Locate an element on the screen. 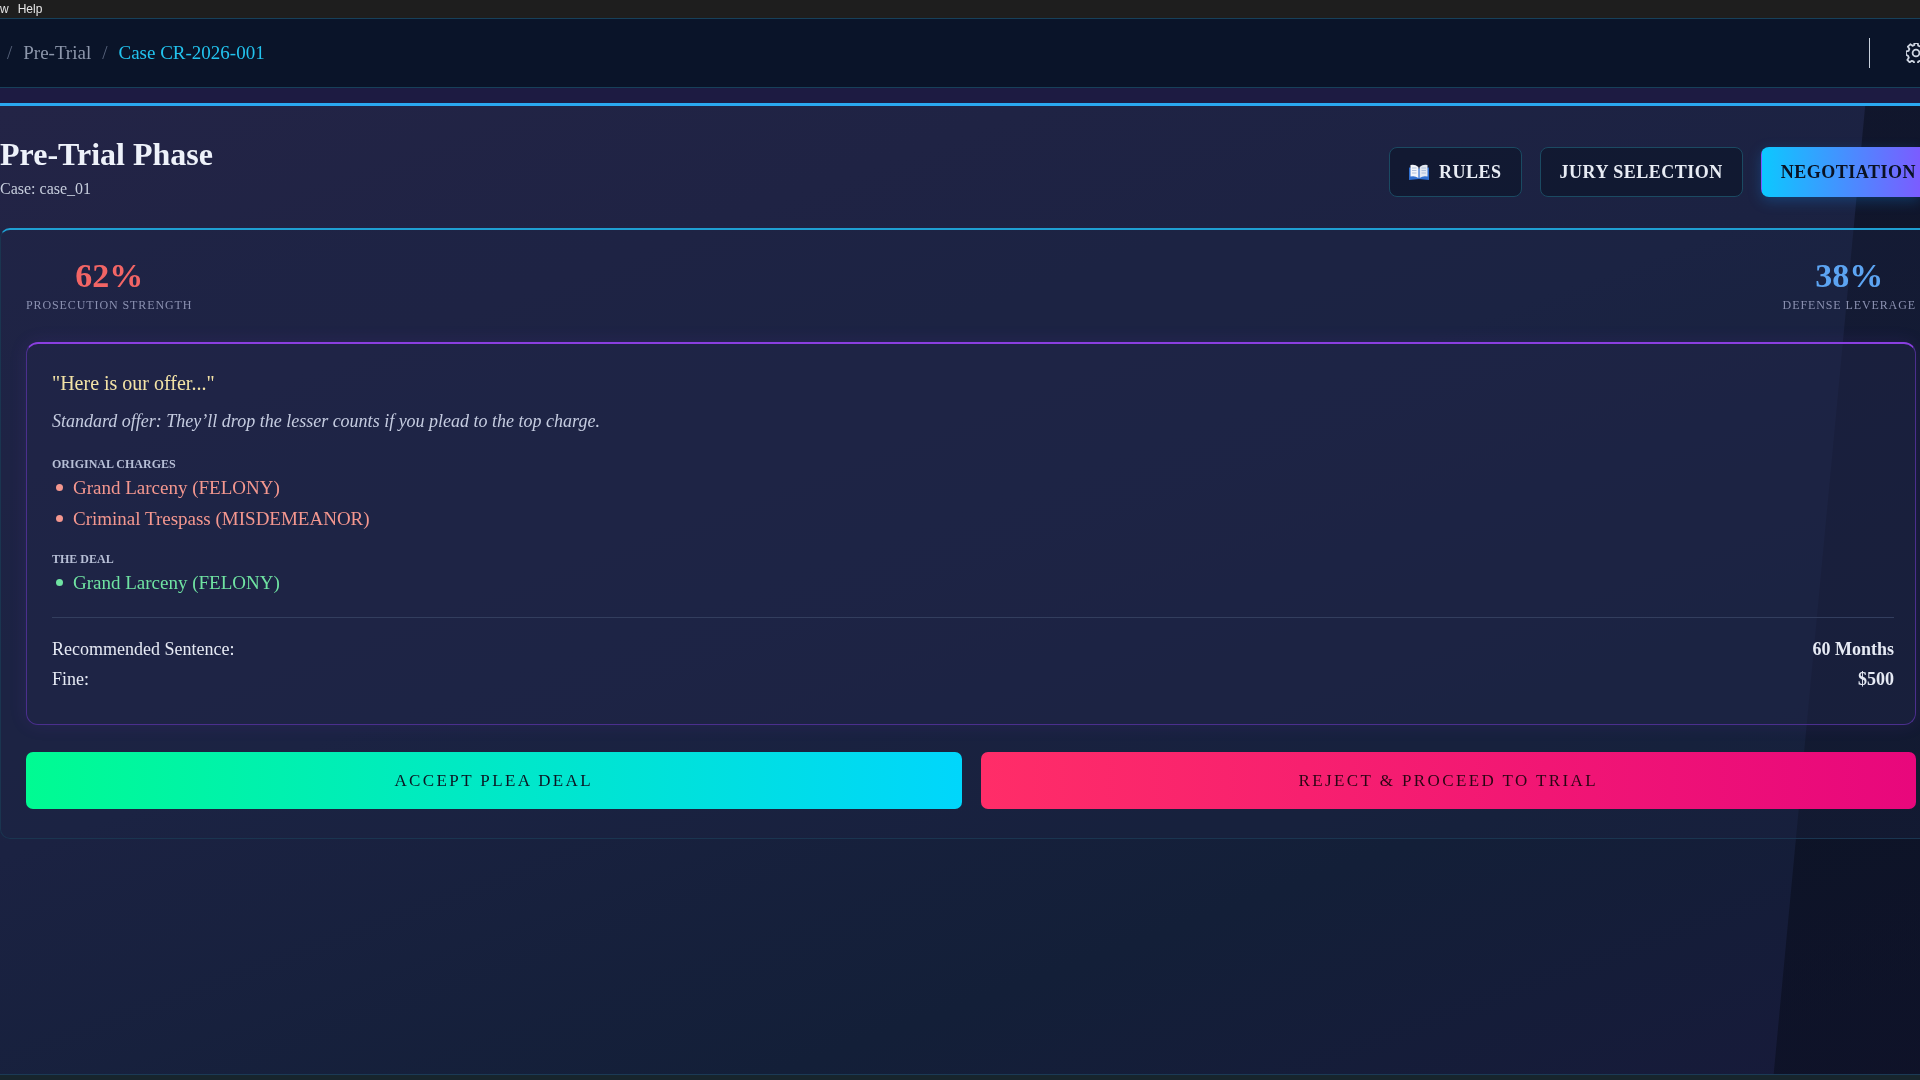 The width and height of the screenshot is (1920, 1080). offer-quote: "Here is our offer..." is located at coordinates (134, 383).